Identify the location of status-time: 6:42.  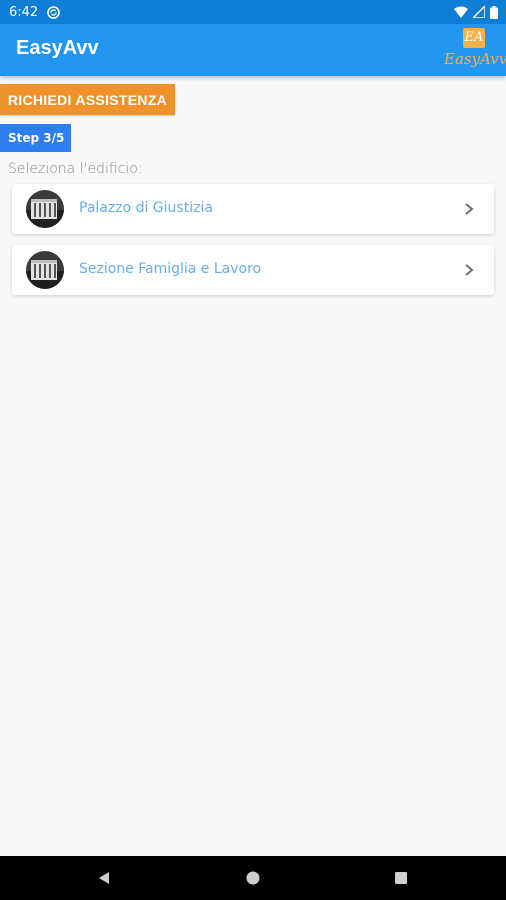
(24, 12).